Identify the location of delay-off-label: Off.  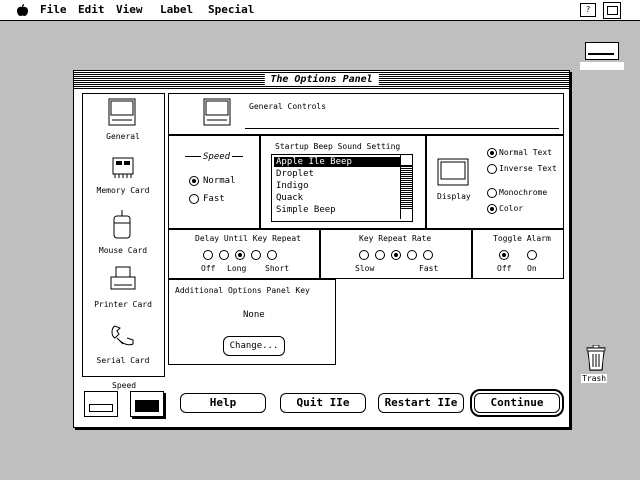
(208, 268).